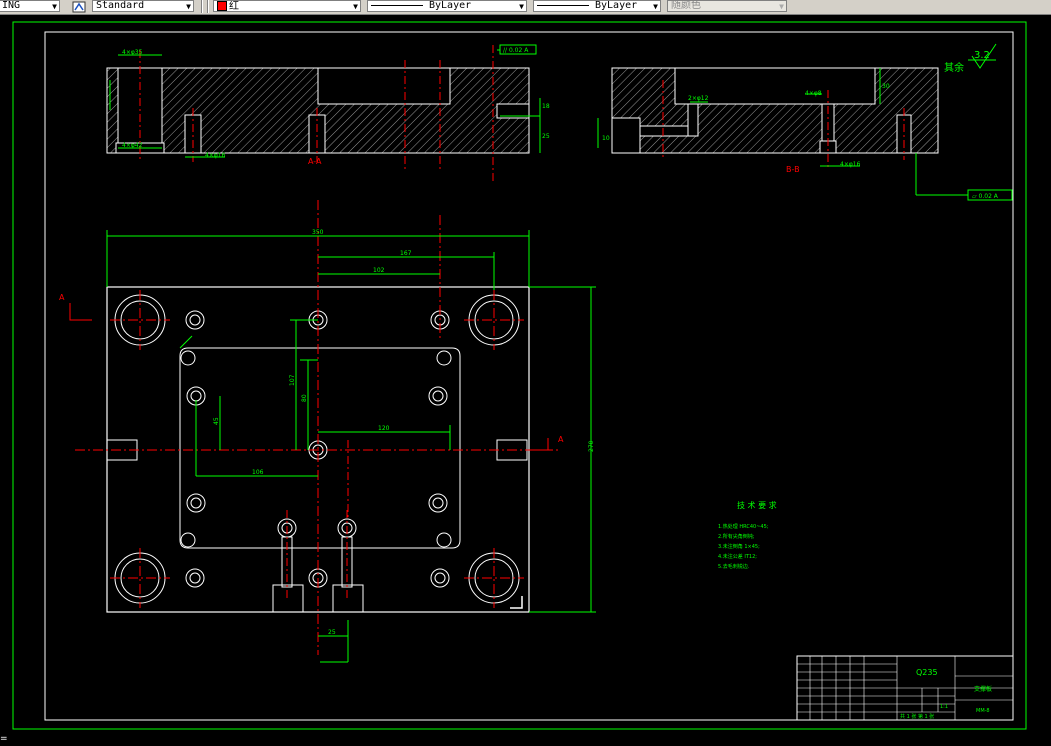  I want to click on title-scale: 1:1, so click(944, 707).